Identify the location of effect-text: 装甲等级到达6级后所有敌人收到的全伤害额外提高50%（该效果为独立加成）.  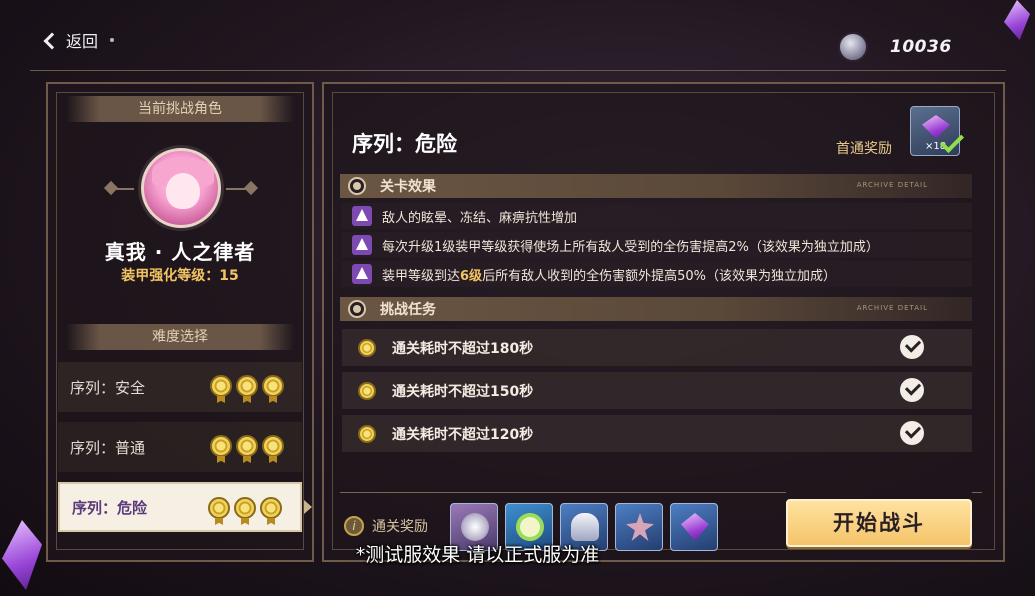
(609, 274).